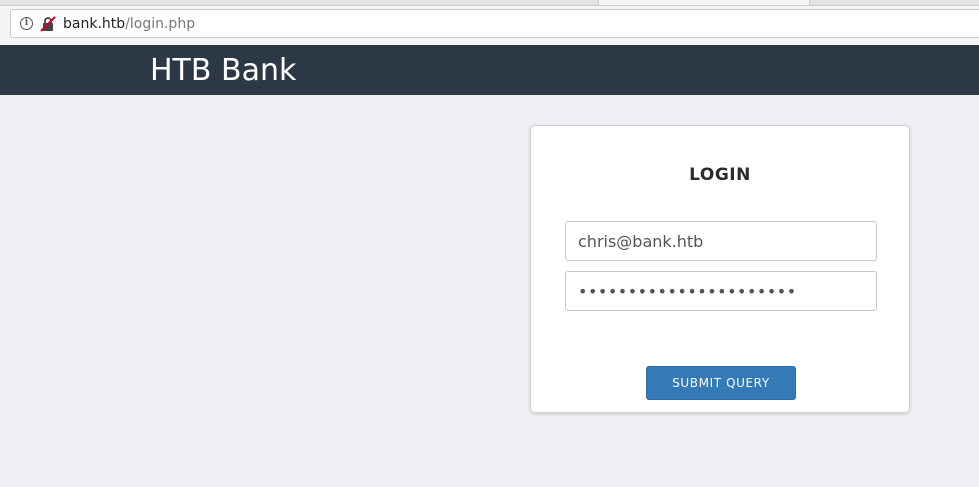 This screenshot has width=979, height=487. I want to click on url-text: bank.htb/login.php, so click(129, 24).